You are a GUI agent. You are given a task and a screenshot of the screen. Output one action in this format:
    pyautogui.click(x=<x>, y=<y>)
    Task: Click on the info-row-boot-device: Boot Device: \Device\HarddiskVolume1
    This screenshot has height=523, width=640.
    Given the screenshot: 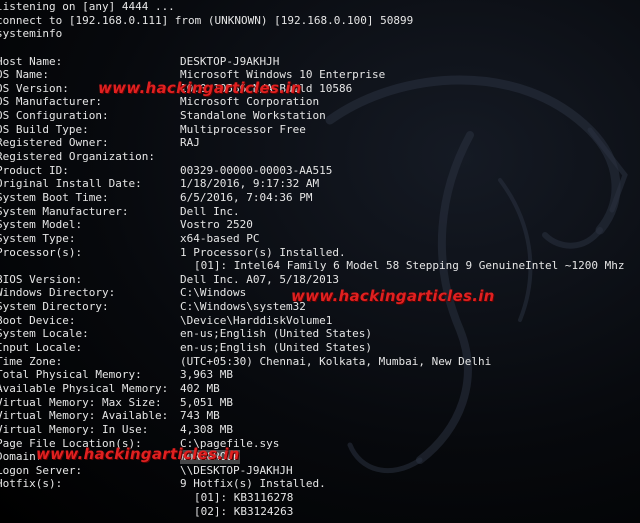 What is the action you would take?
    pyautogui.click(x=166, y=320)
    